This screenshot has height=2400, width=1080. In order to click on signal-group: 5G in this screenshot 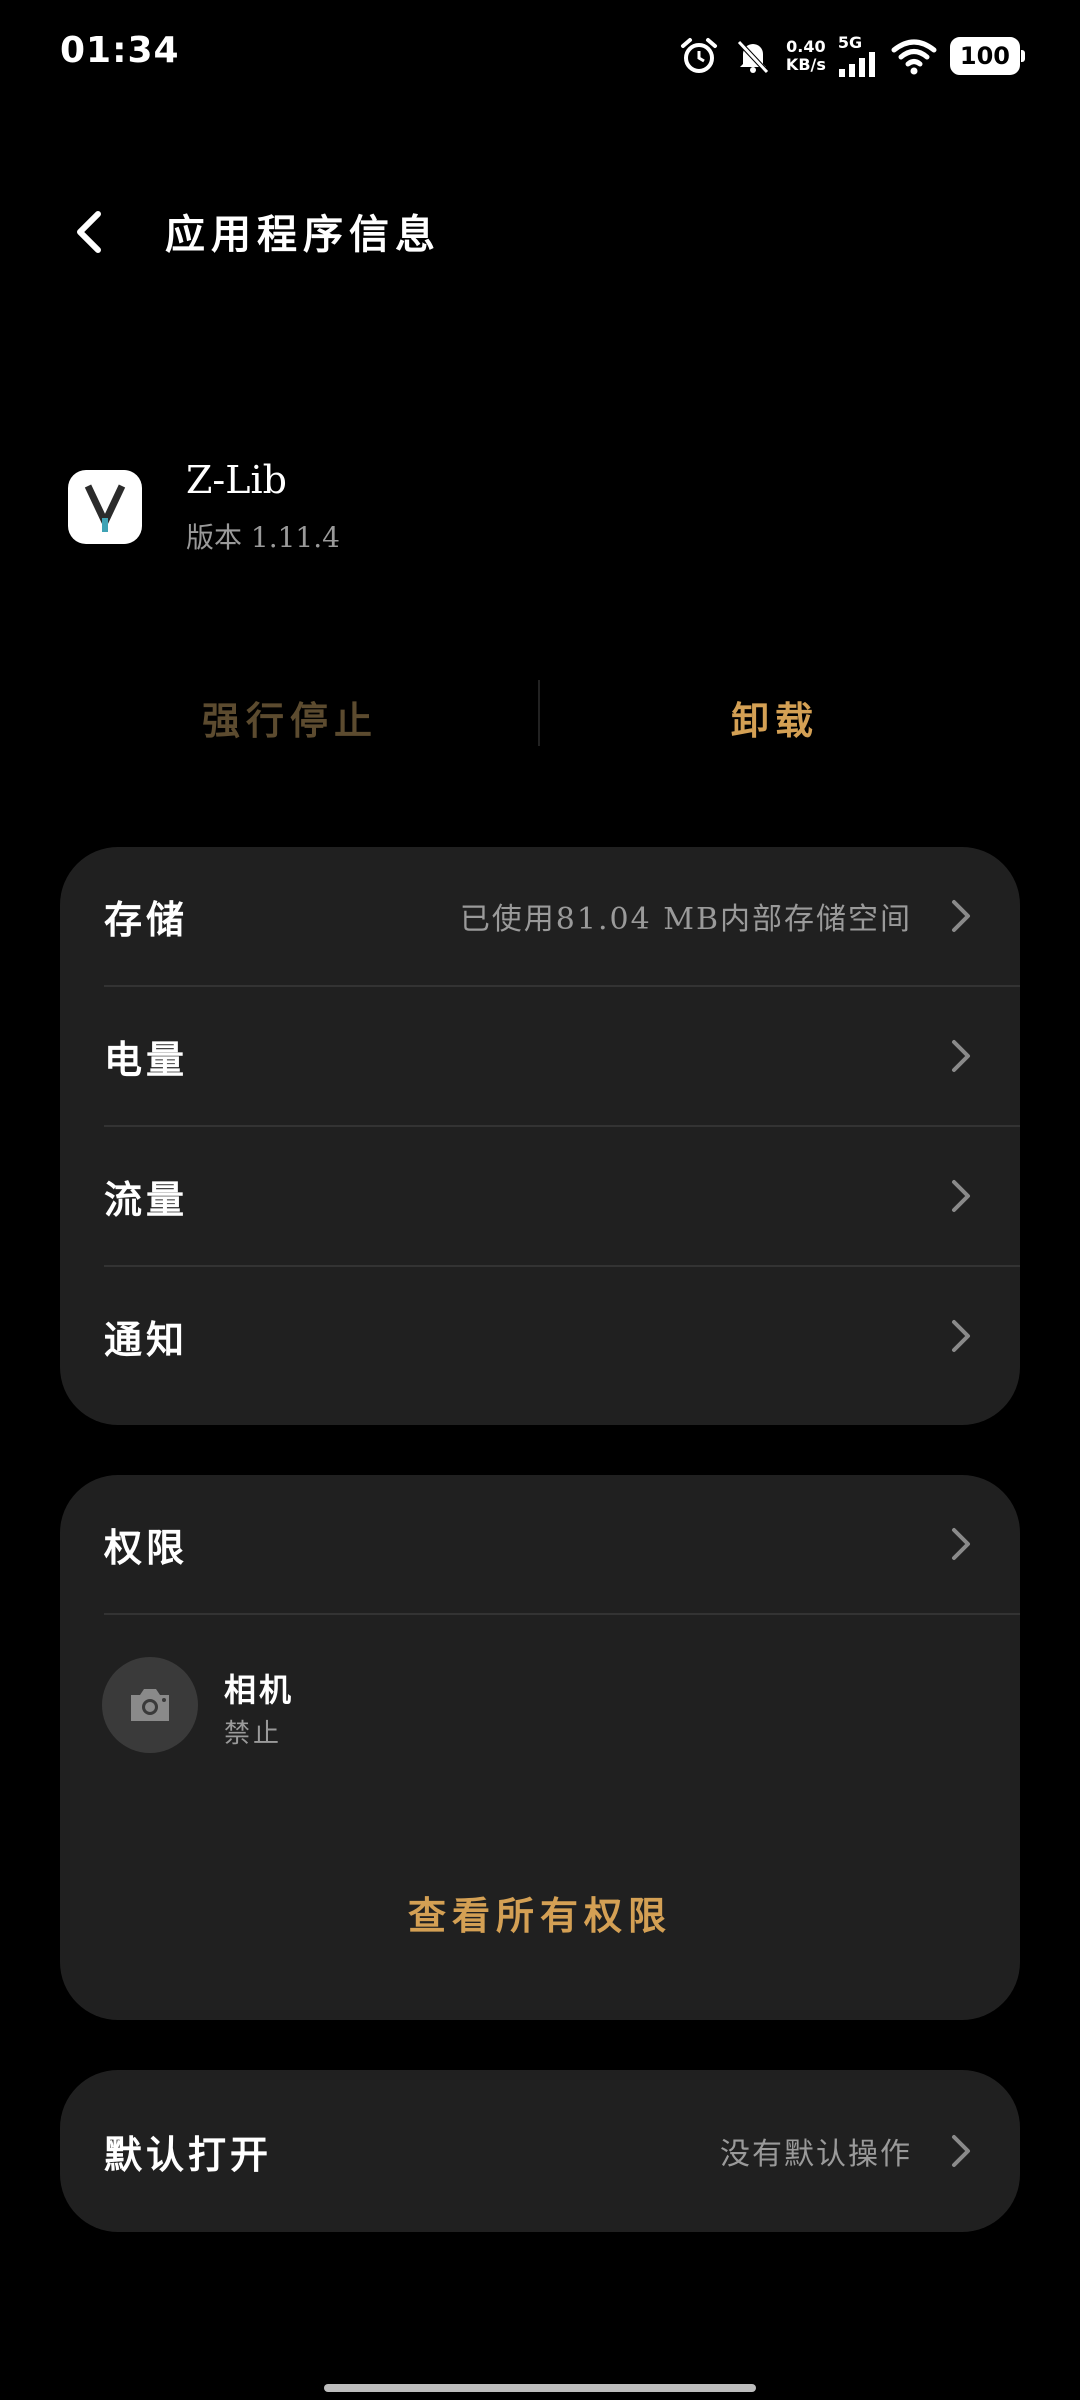, I will do `click(858, 56)`.